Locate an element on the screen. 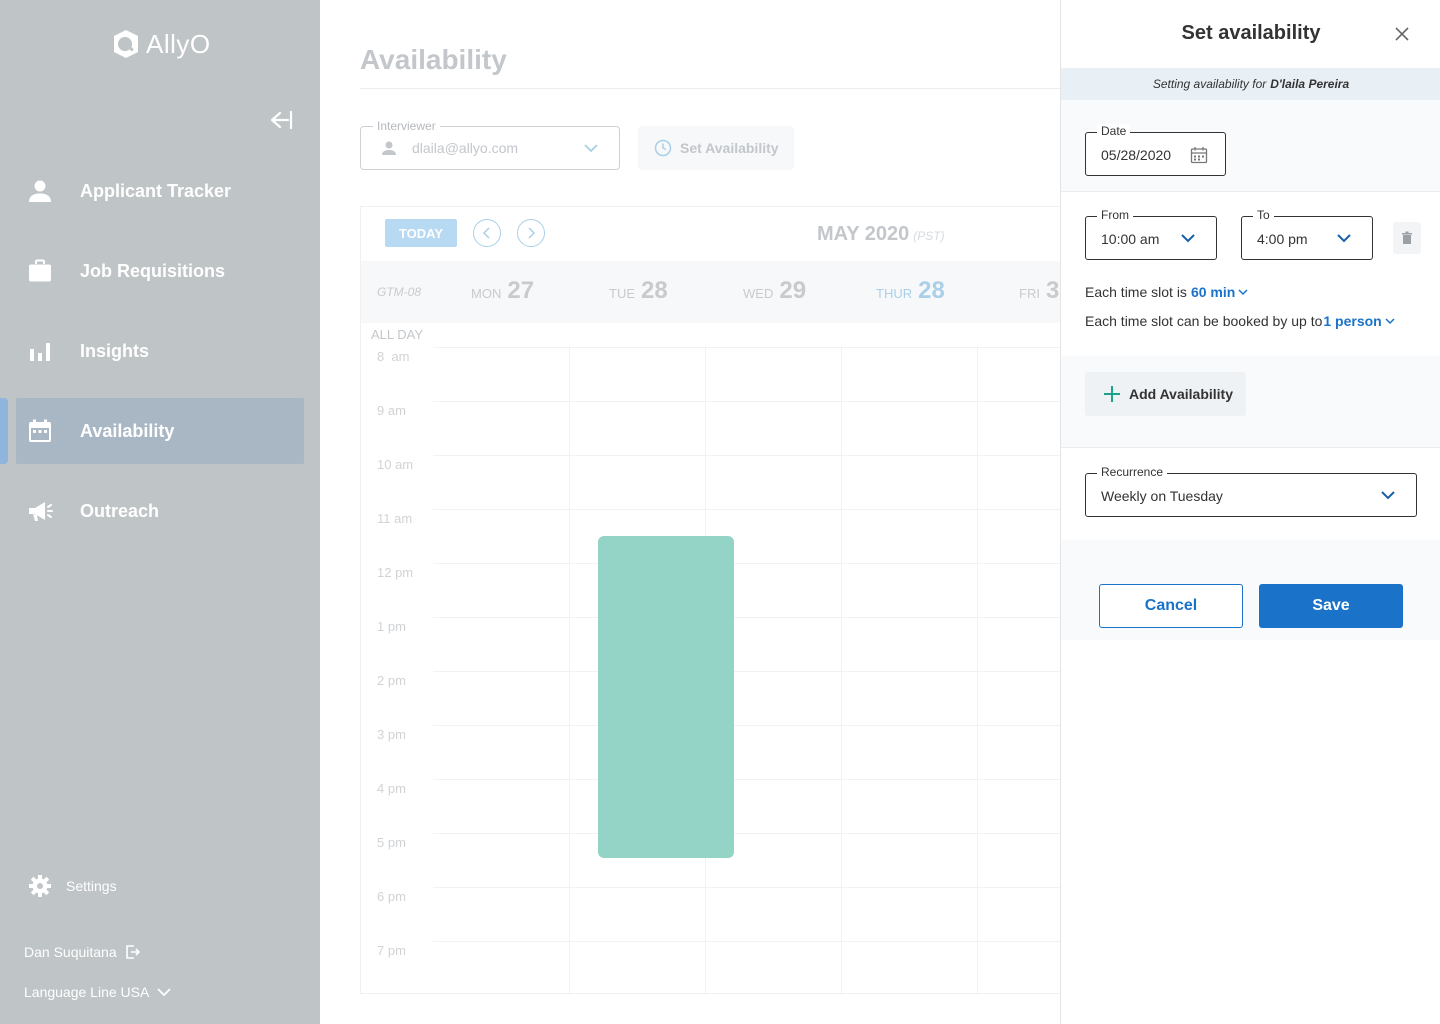  settings-link: Settings is located at coordinates (72, 886).